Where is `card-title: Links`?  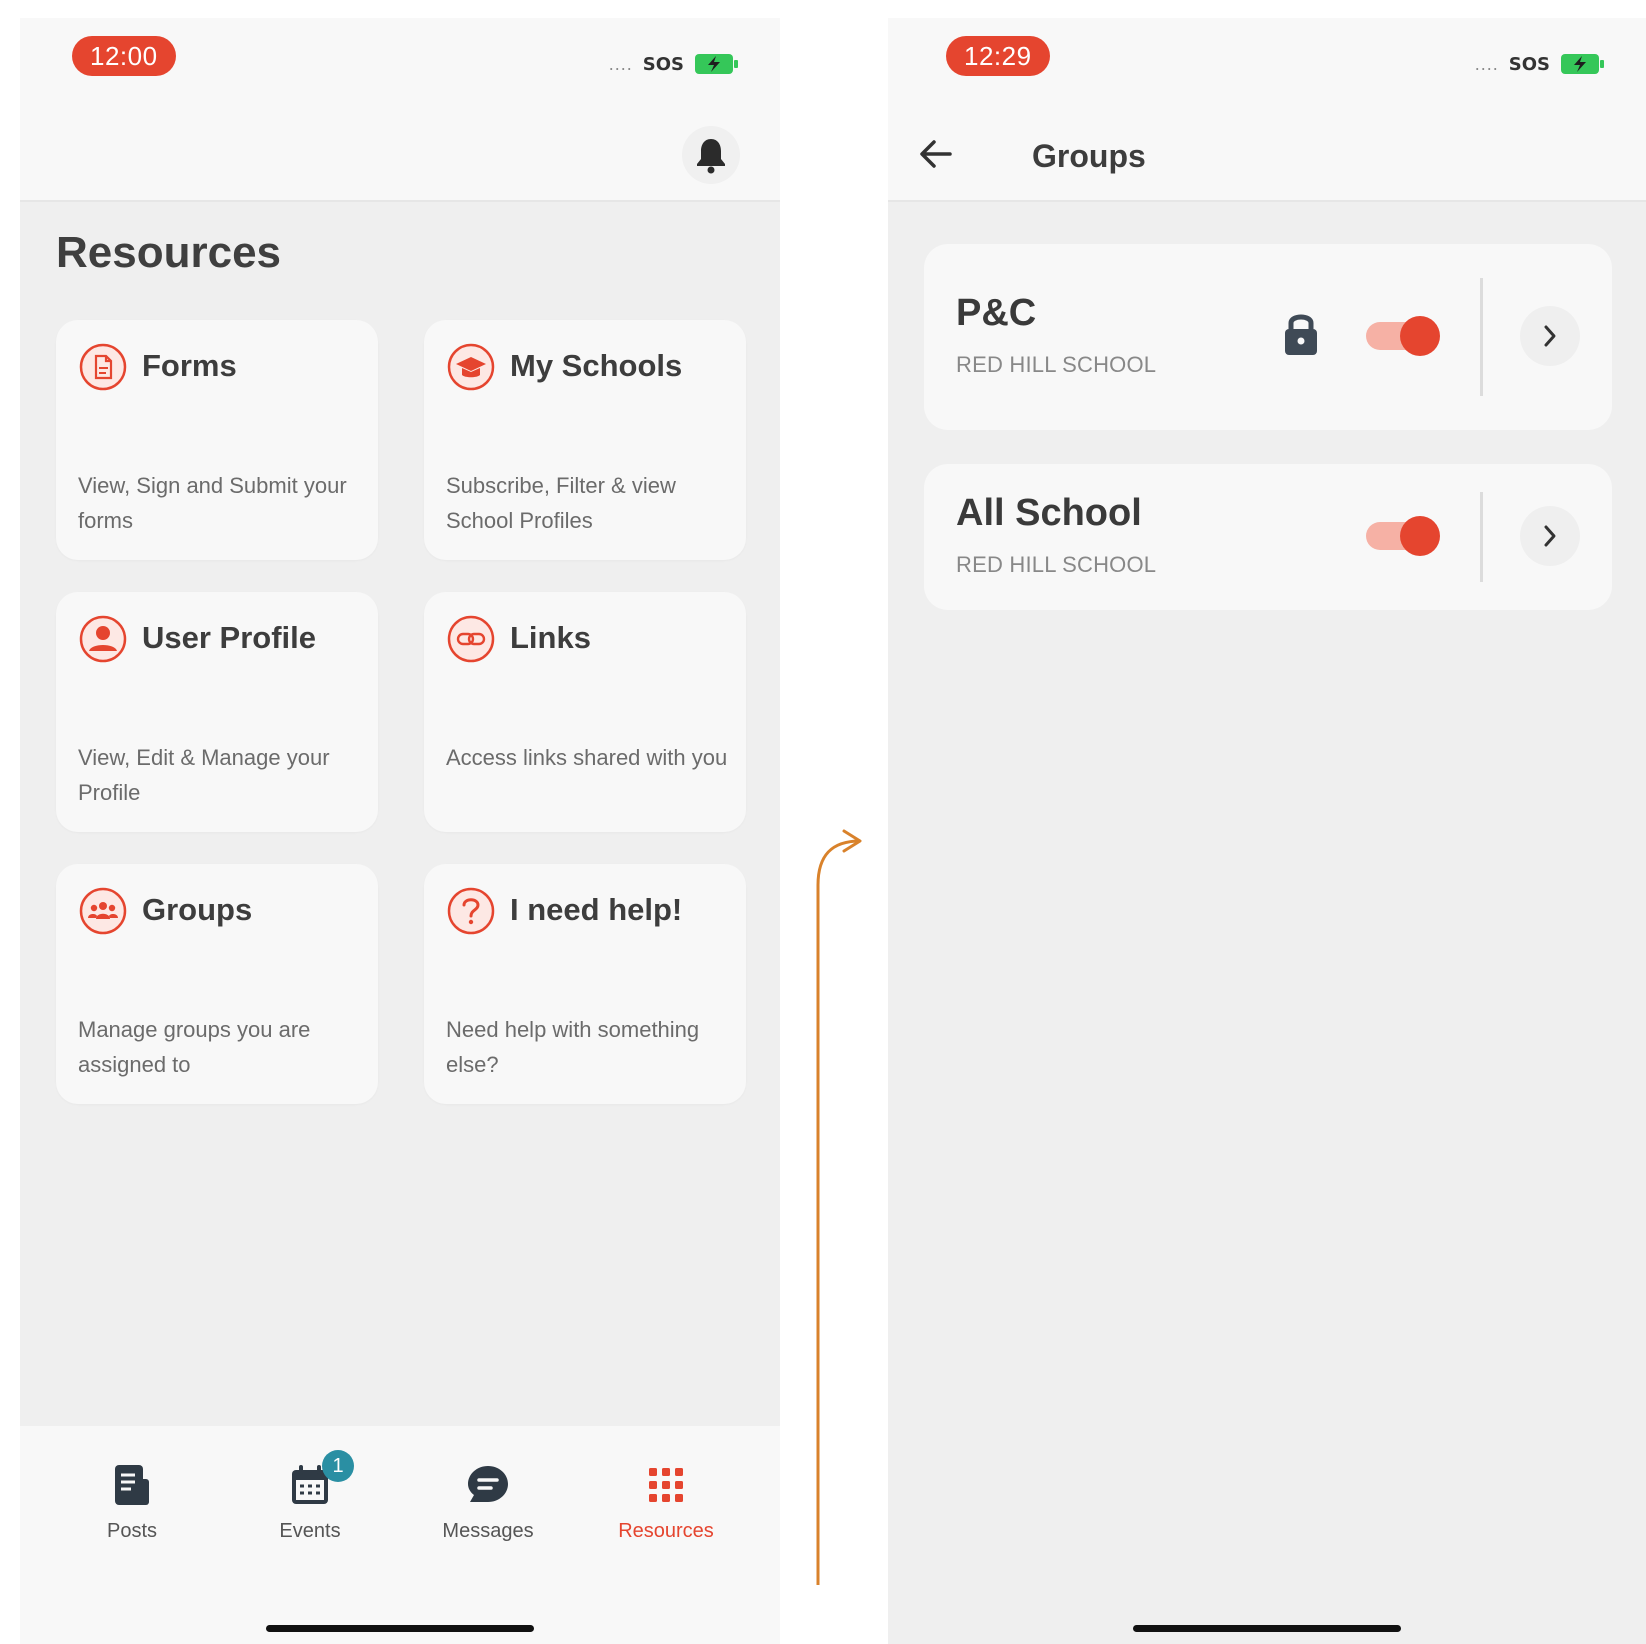
card-title: Links is located at coordinates (550, 637).